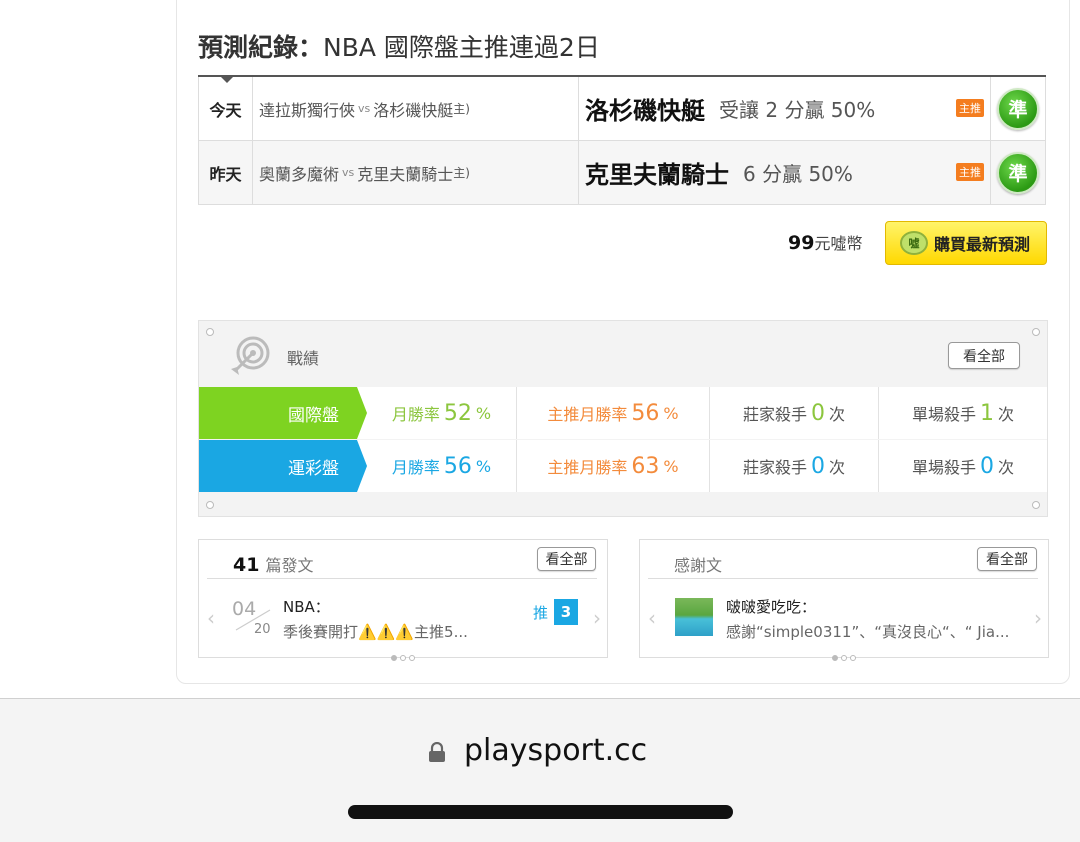 This screenshot has height=842, width=1080. What do you see at coordinates (963, 413) in the screenshot?
I see `single-game-killer-count: 單場殺手 1 次` at bounding box center [963, 413].